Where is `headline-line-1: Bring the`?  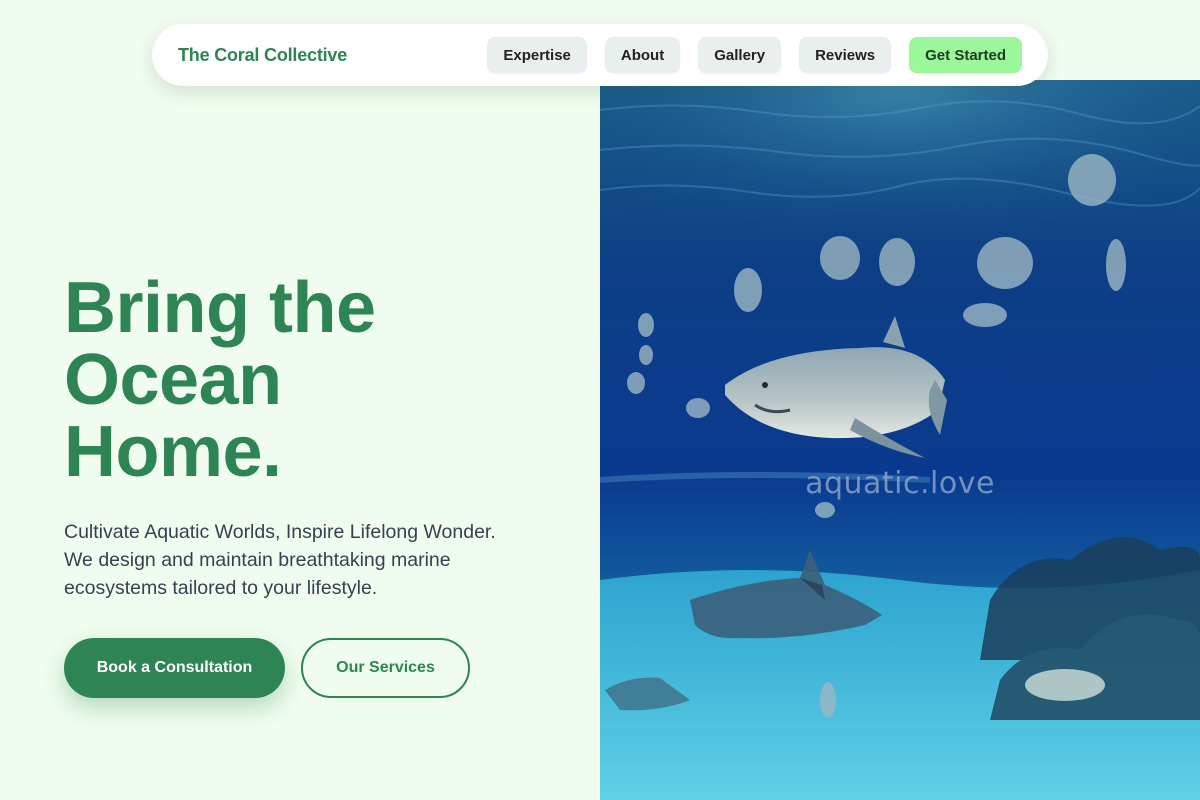
headline-line-1: Bring the is located at coordinates (220, 308).